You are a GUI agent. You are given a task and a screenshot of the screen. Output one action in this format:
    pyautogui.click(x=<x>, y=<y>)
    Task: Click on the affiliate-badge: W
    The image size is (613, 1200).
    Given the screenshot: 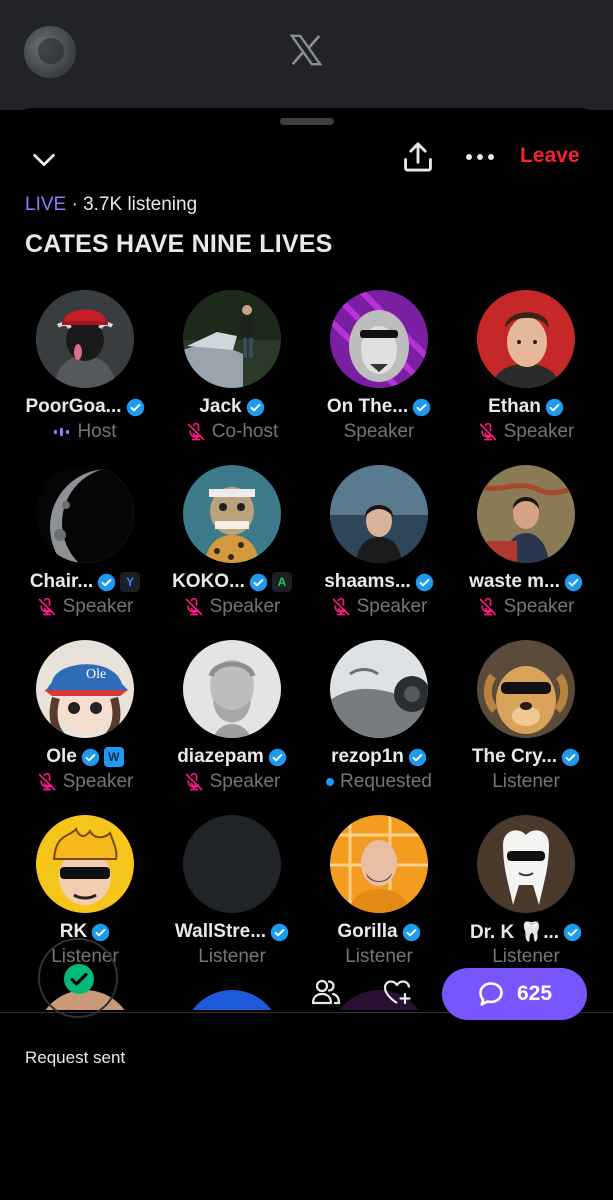 What is the action you would take?
    pyautogui.click(x=113, y=757)
    